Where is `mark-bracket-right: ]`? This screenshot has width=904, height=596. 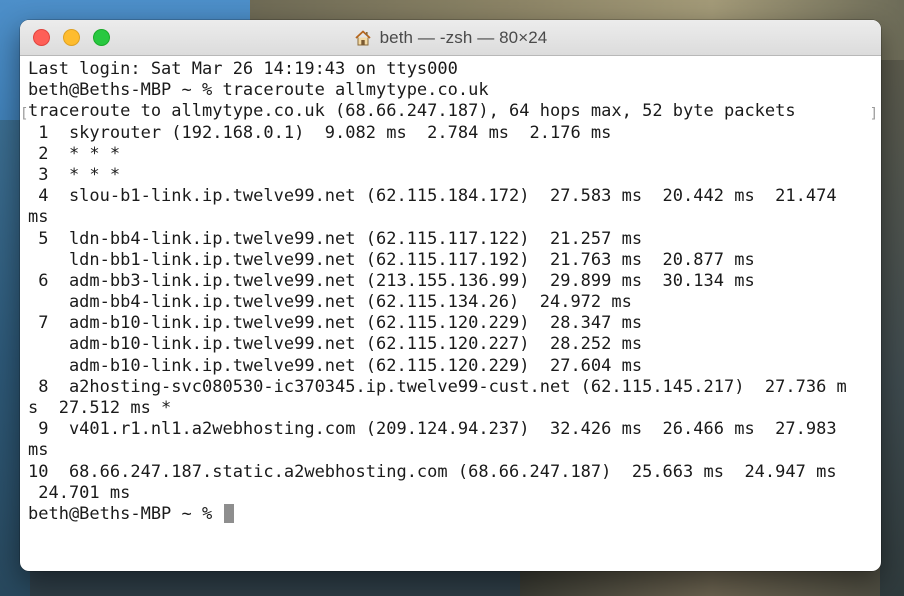
mark-bracket-right: ] is located at coordinates (873, 114).